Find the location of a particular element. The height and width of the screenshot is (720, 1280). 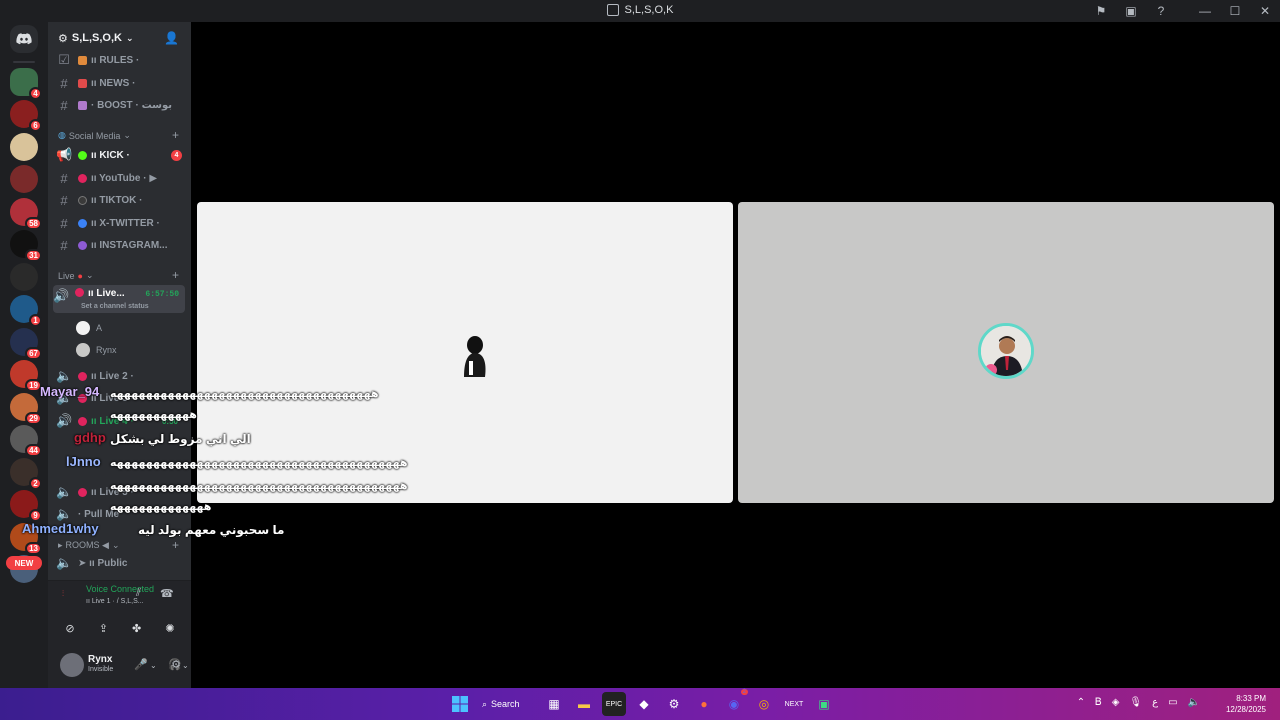

chevron-up-icon: ⌃ is located at coordinates (1081, 702).